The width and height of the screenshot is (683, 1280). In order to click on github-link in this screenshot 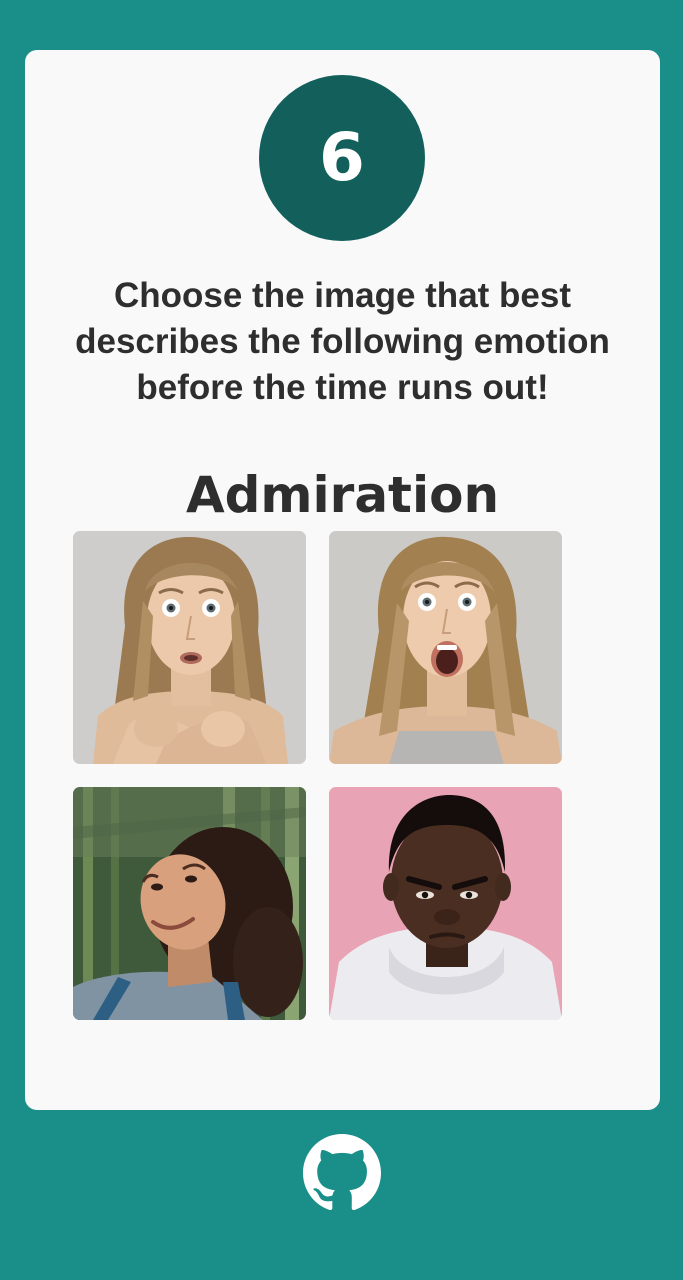, I will do `click(342, 1173)`.